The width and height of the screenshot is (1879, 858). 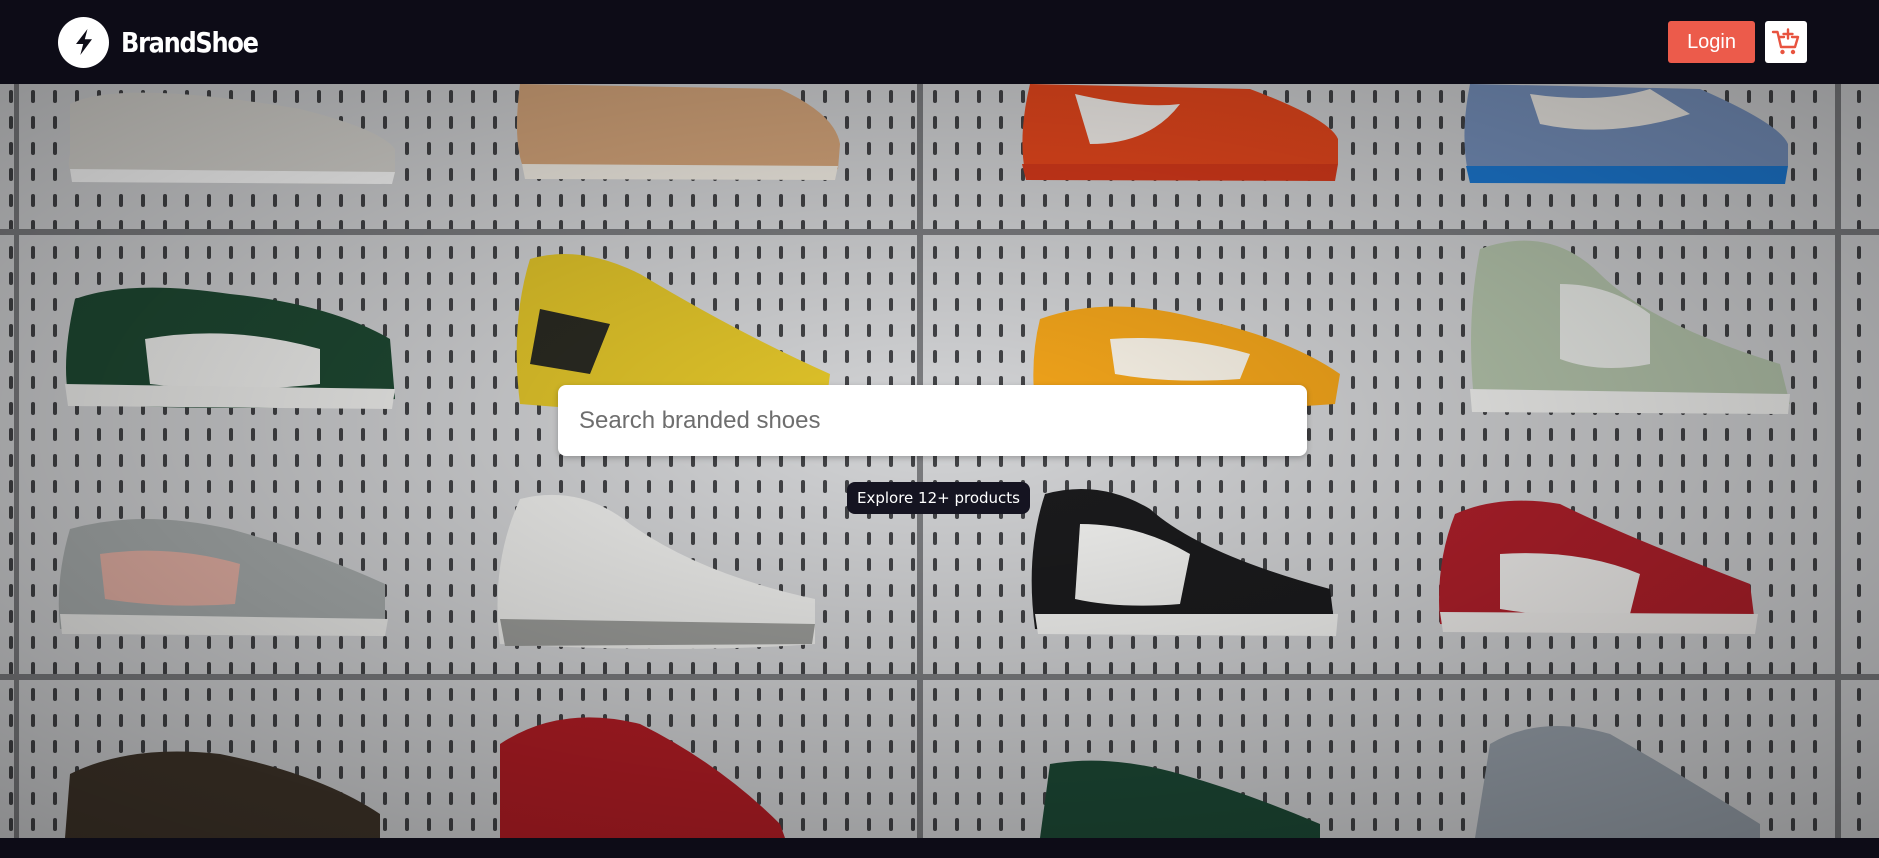 I want to click on footer-strip, so click(x=939, y=848).